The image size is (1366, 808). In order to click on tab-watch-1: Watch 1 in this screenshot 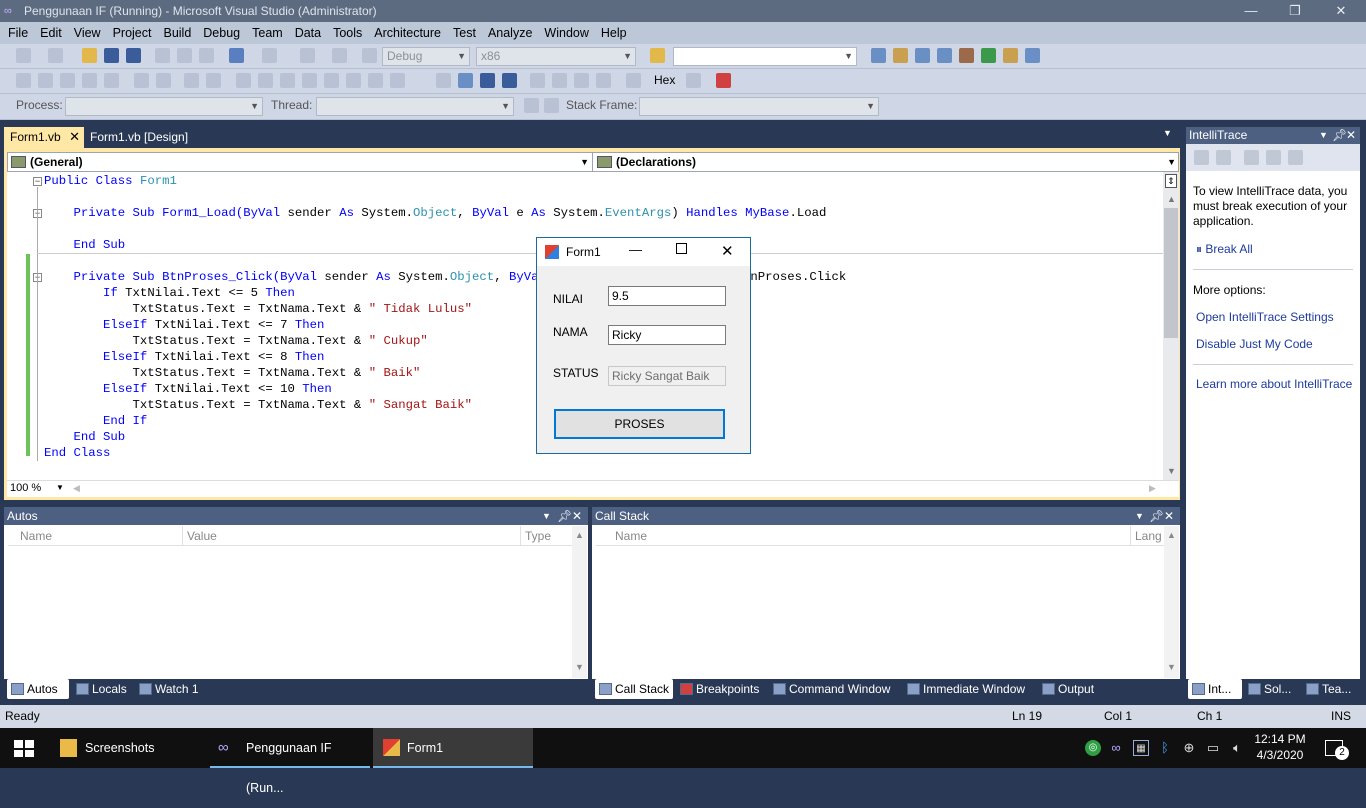, I will do `click(171, 689)`.